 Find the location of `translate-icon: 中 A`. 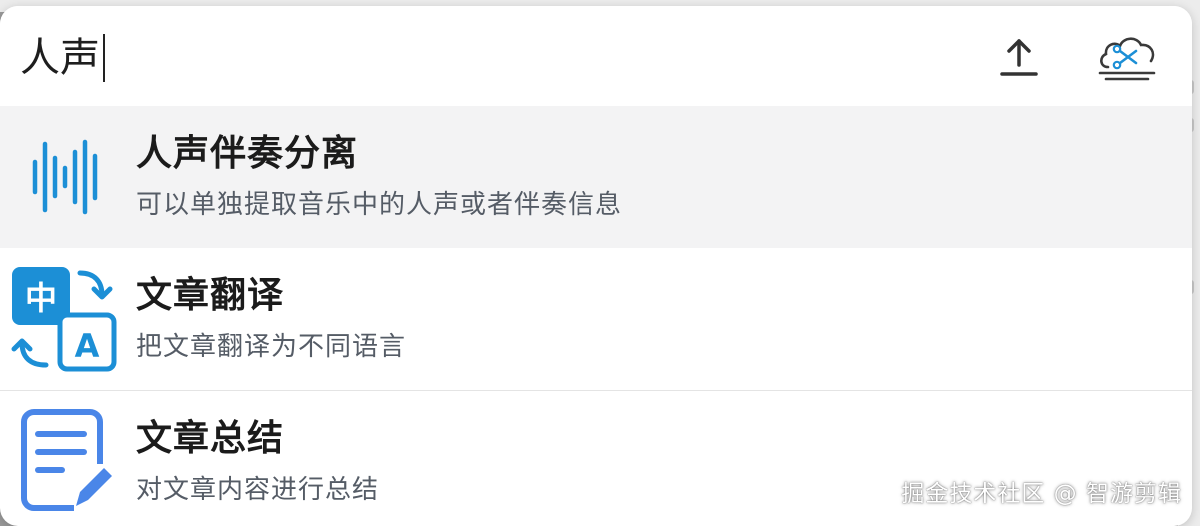

translate-icon: 中 A is located at coordinates (64, 319).